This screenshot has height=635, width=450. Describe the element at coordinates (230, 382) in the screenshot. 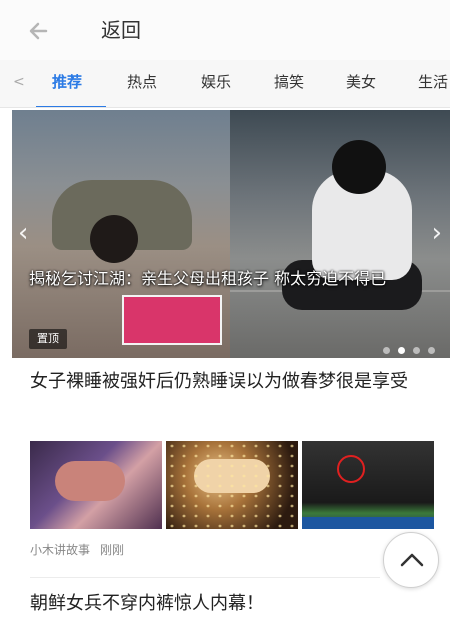

I see `article-title: 女子裸睡被强奸后仍熟睡误以为做春梦很是享受` at that location.